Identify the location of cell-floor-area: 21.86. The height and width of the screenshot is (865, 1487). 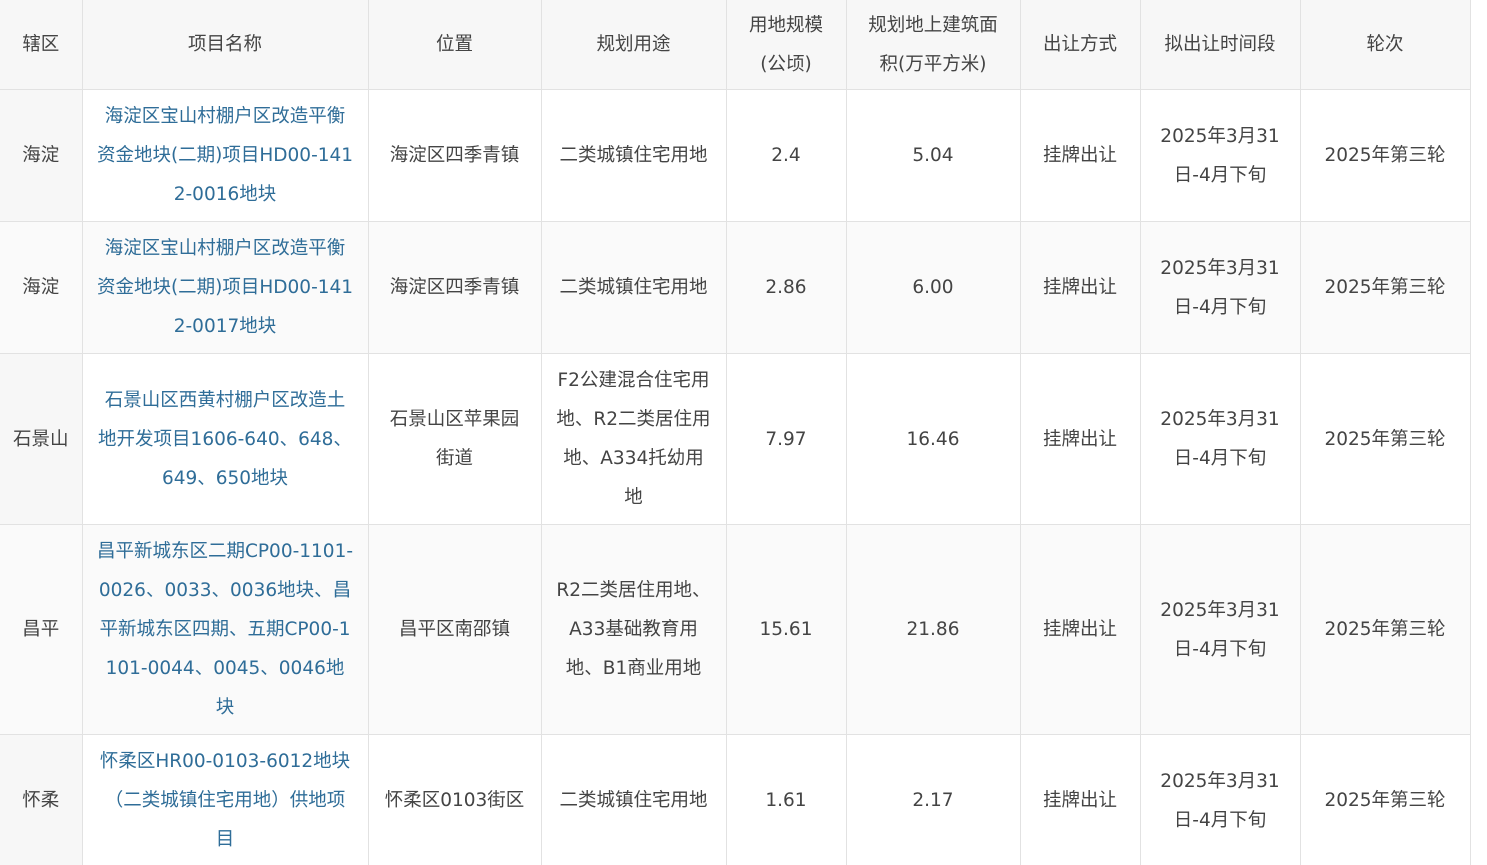
(933, 629).